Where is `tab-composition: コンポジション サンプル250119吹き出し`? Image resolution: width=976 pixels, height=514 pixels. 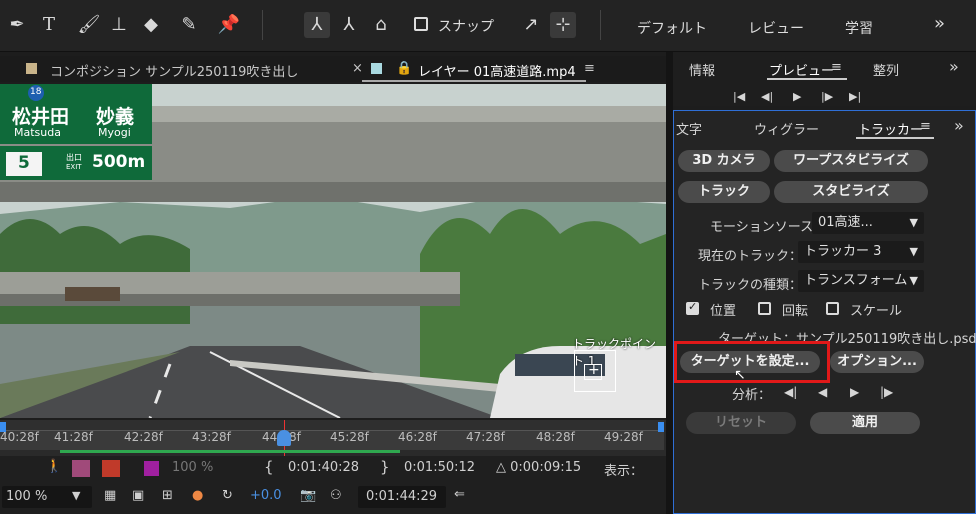
tab-composition: コンポジション サンプル250119吹き出し is located at coordinates (174, 70).